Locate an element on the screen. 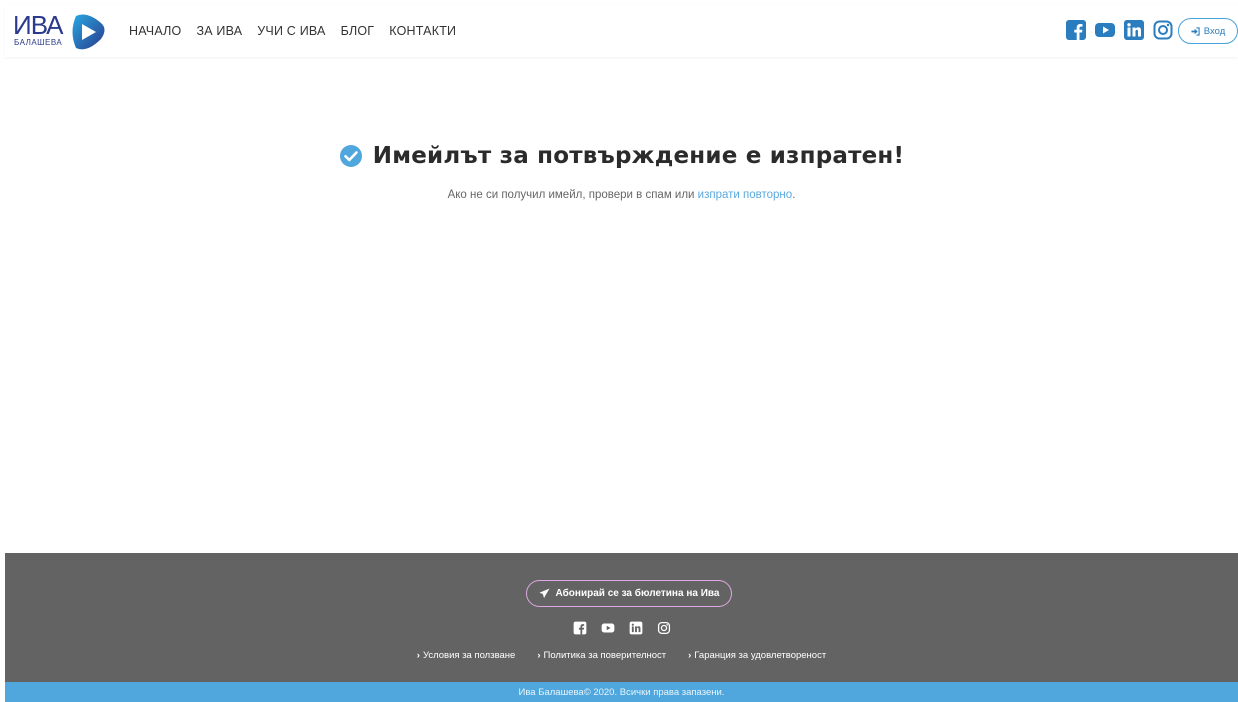  footer-link-privacy: › Политика за поверителност is located at coordinates (601, 655).